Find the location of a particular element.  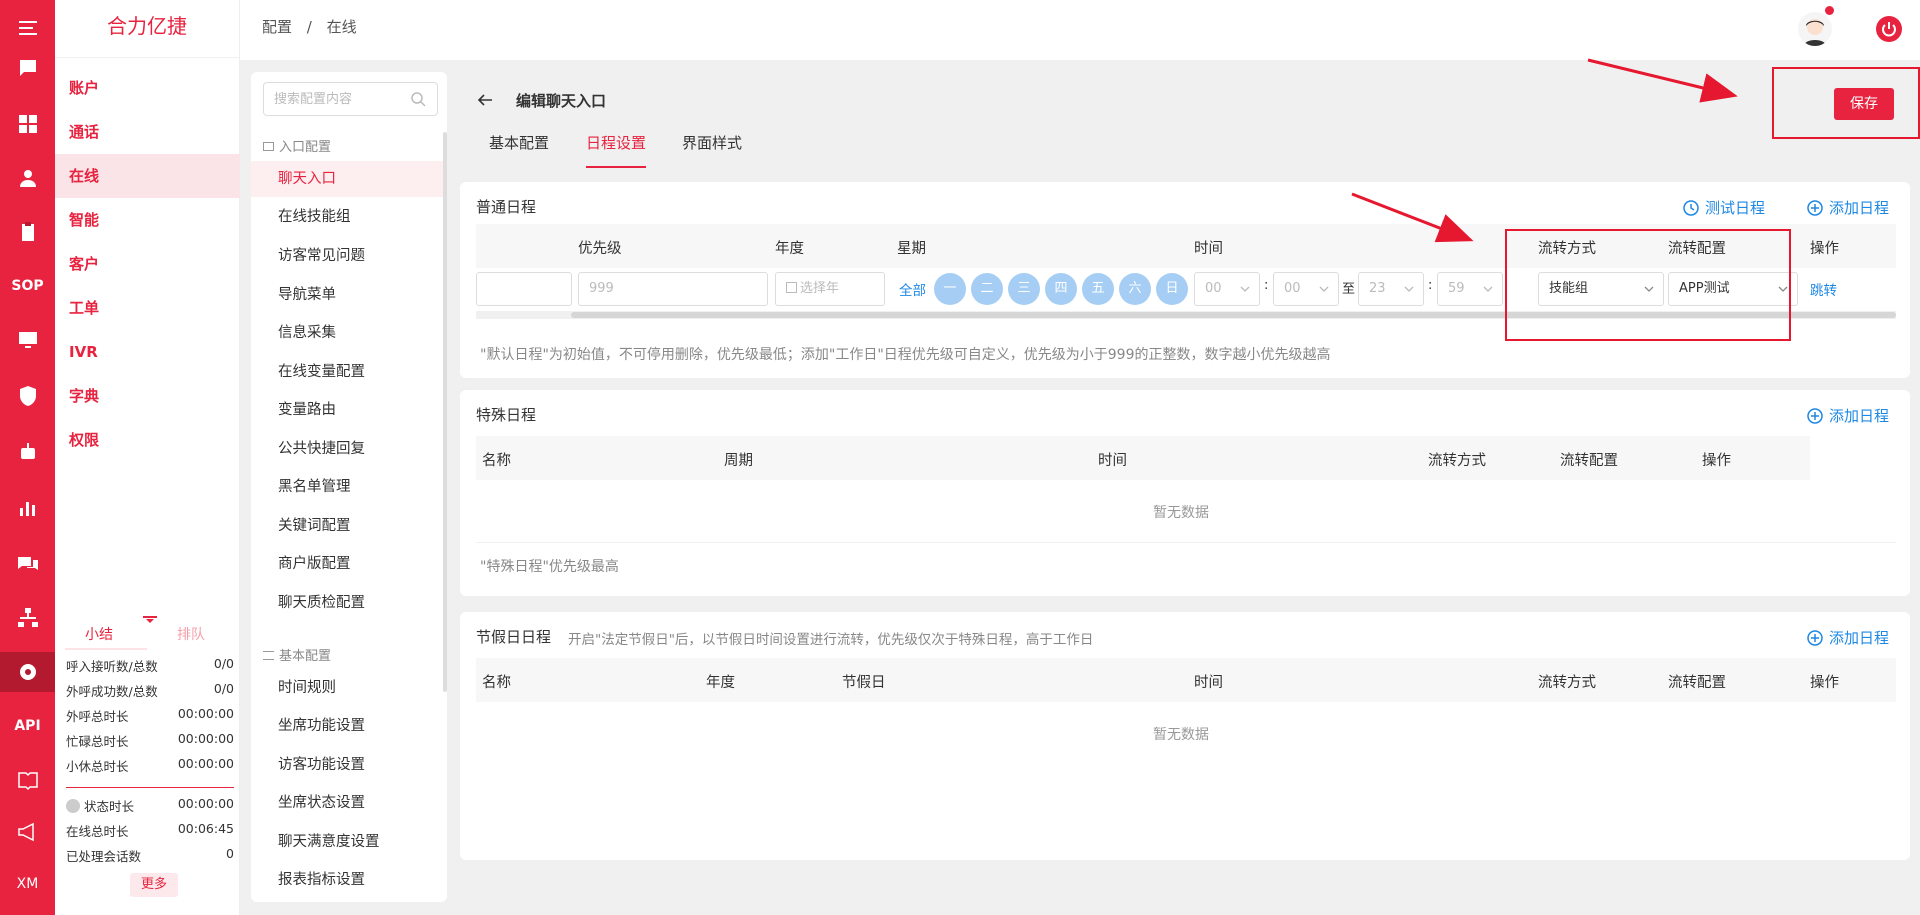

test-schedule-button: 测试日程 is located at coordinates (1723, 207).